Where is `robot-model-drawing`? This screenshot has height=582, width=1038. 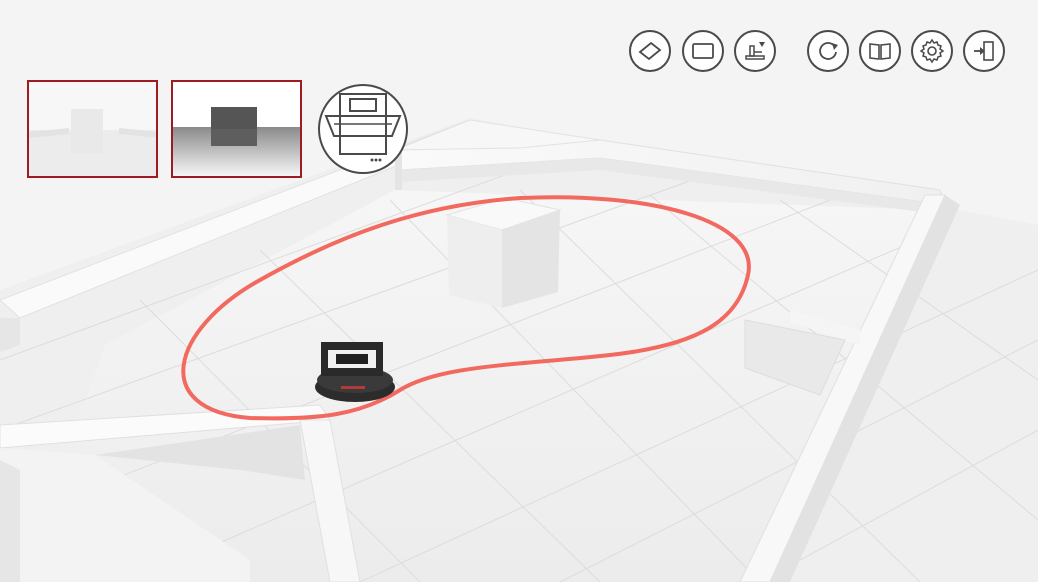 robot-model-drawing is located at coordinates (363, 127).